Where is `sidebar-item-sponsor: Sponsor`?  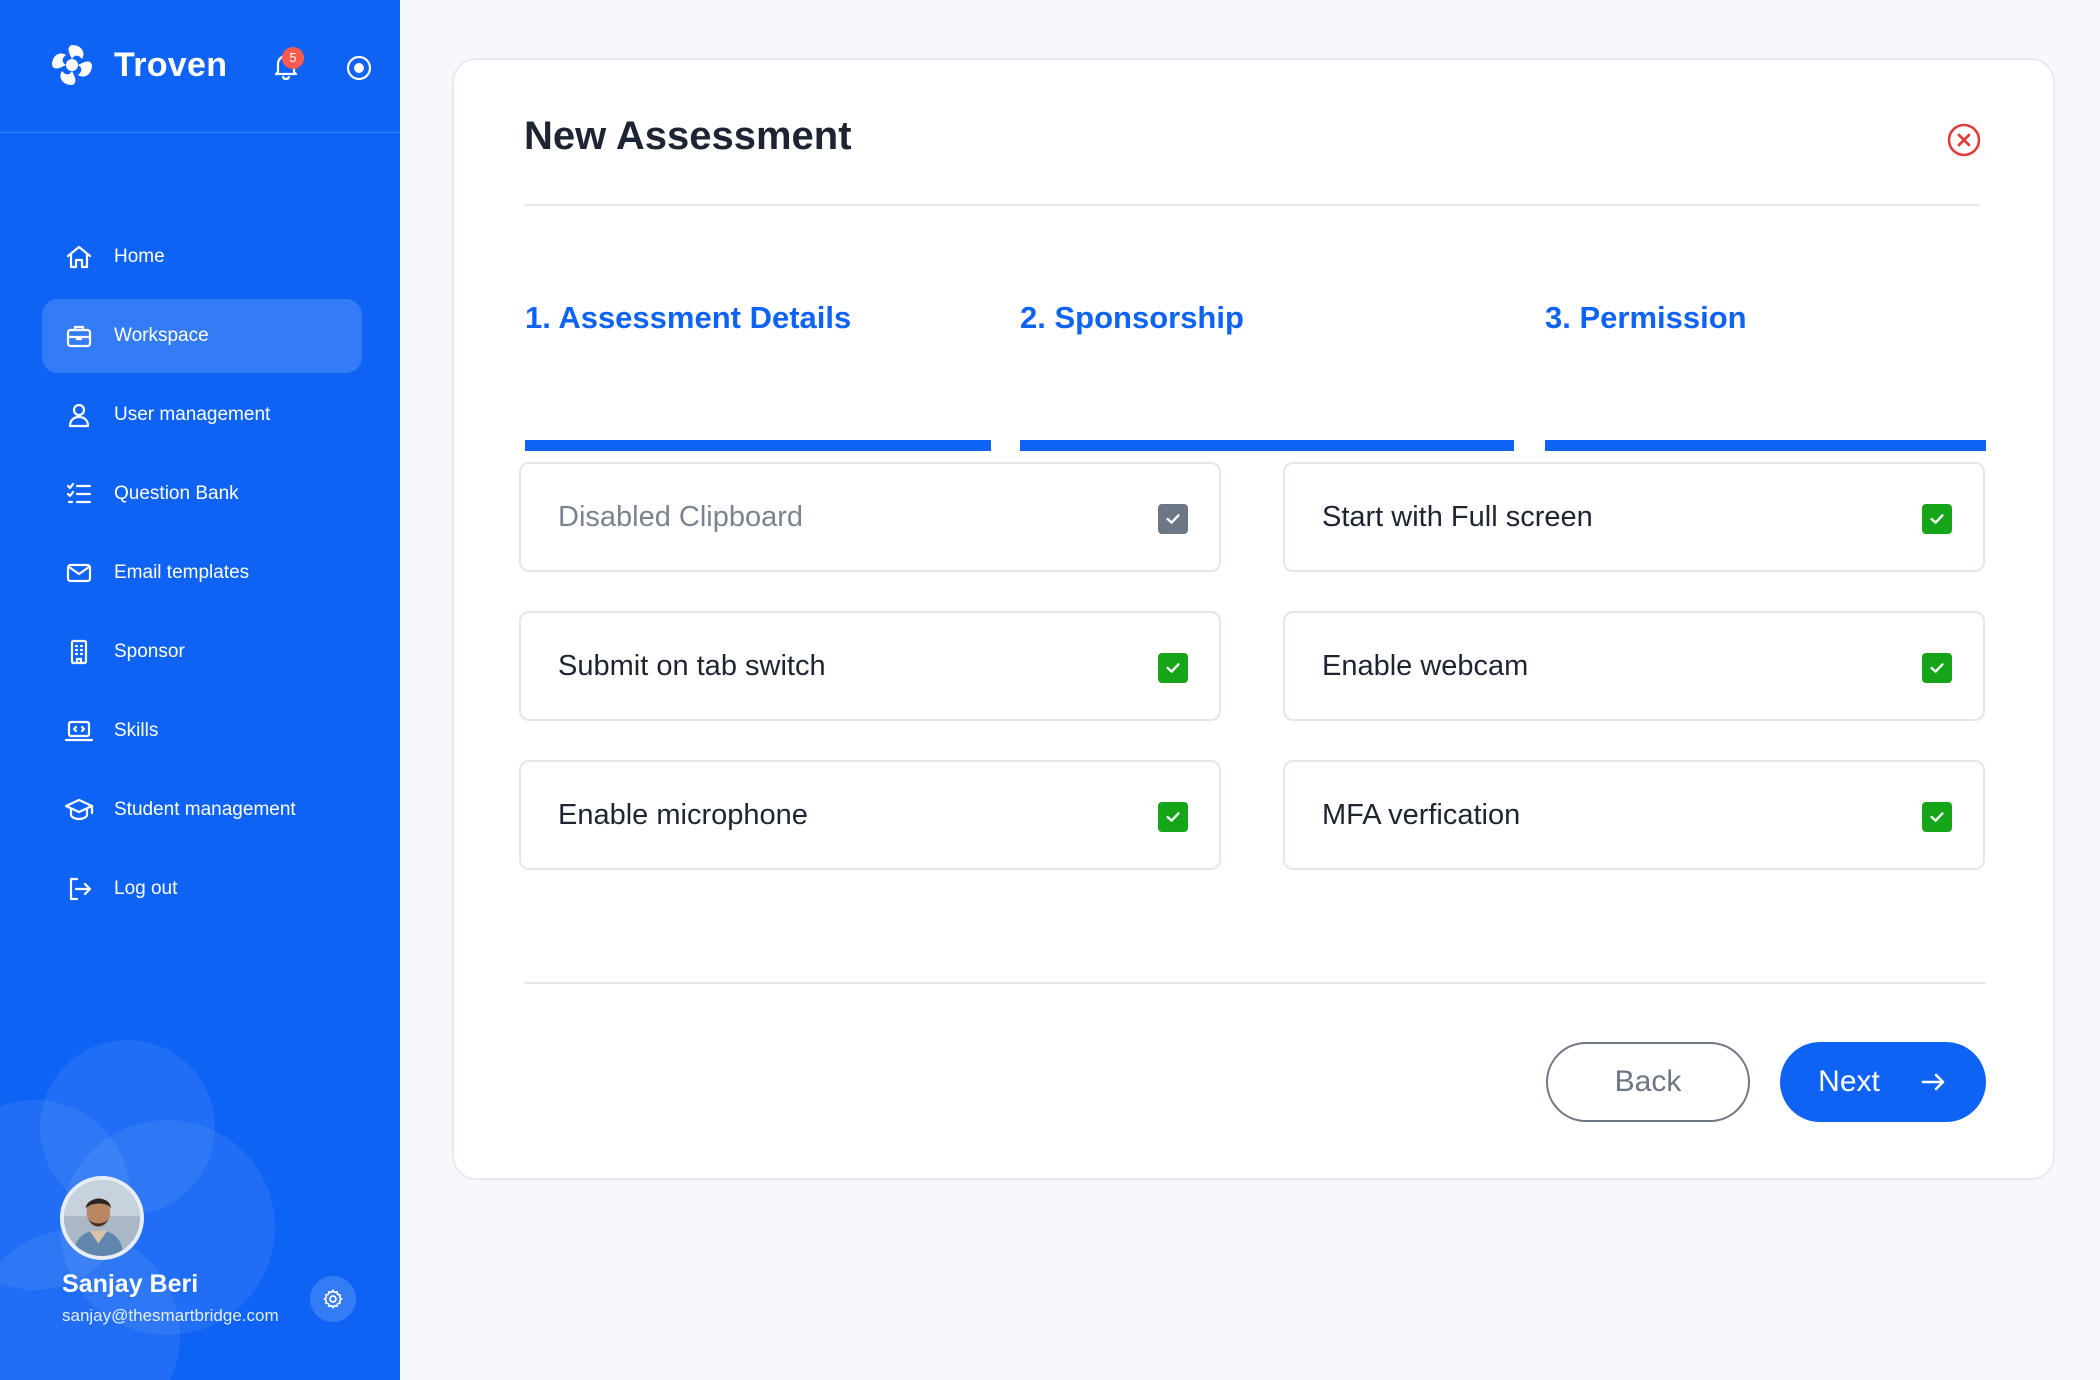
sidebar-item-sponsor: Sponsor is located at coordinates (202, 652).